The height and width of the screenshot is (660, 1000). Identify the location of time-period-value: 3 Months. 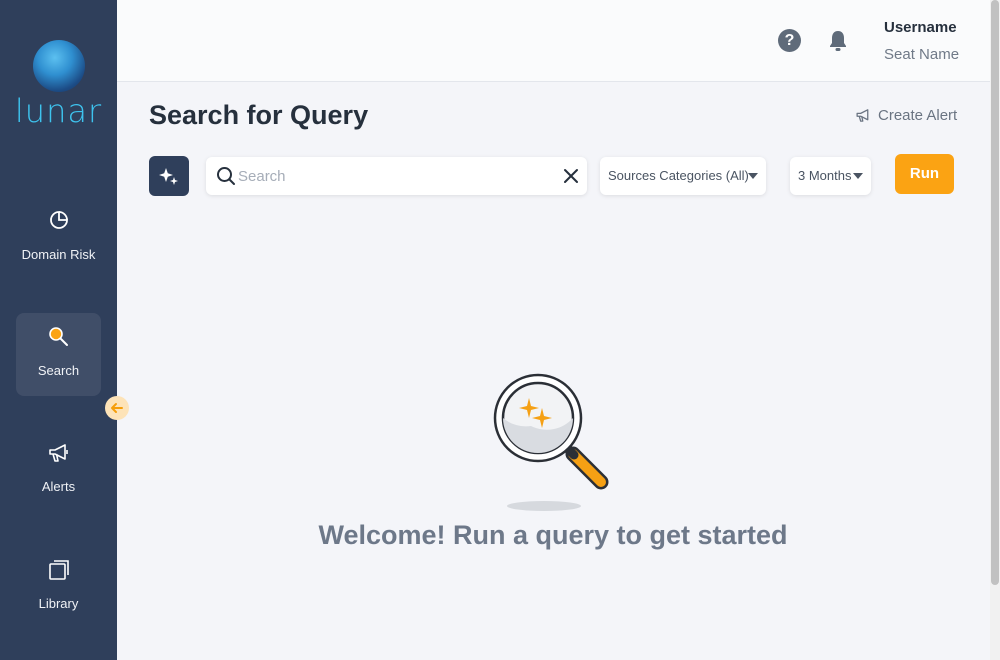
(825, 175).